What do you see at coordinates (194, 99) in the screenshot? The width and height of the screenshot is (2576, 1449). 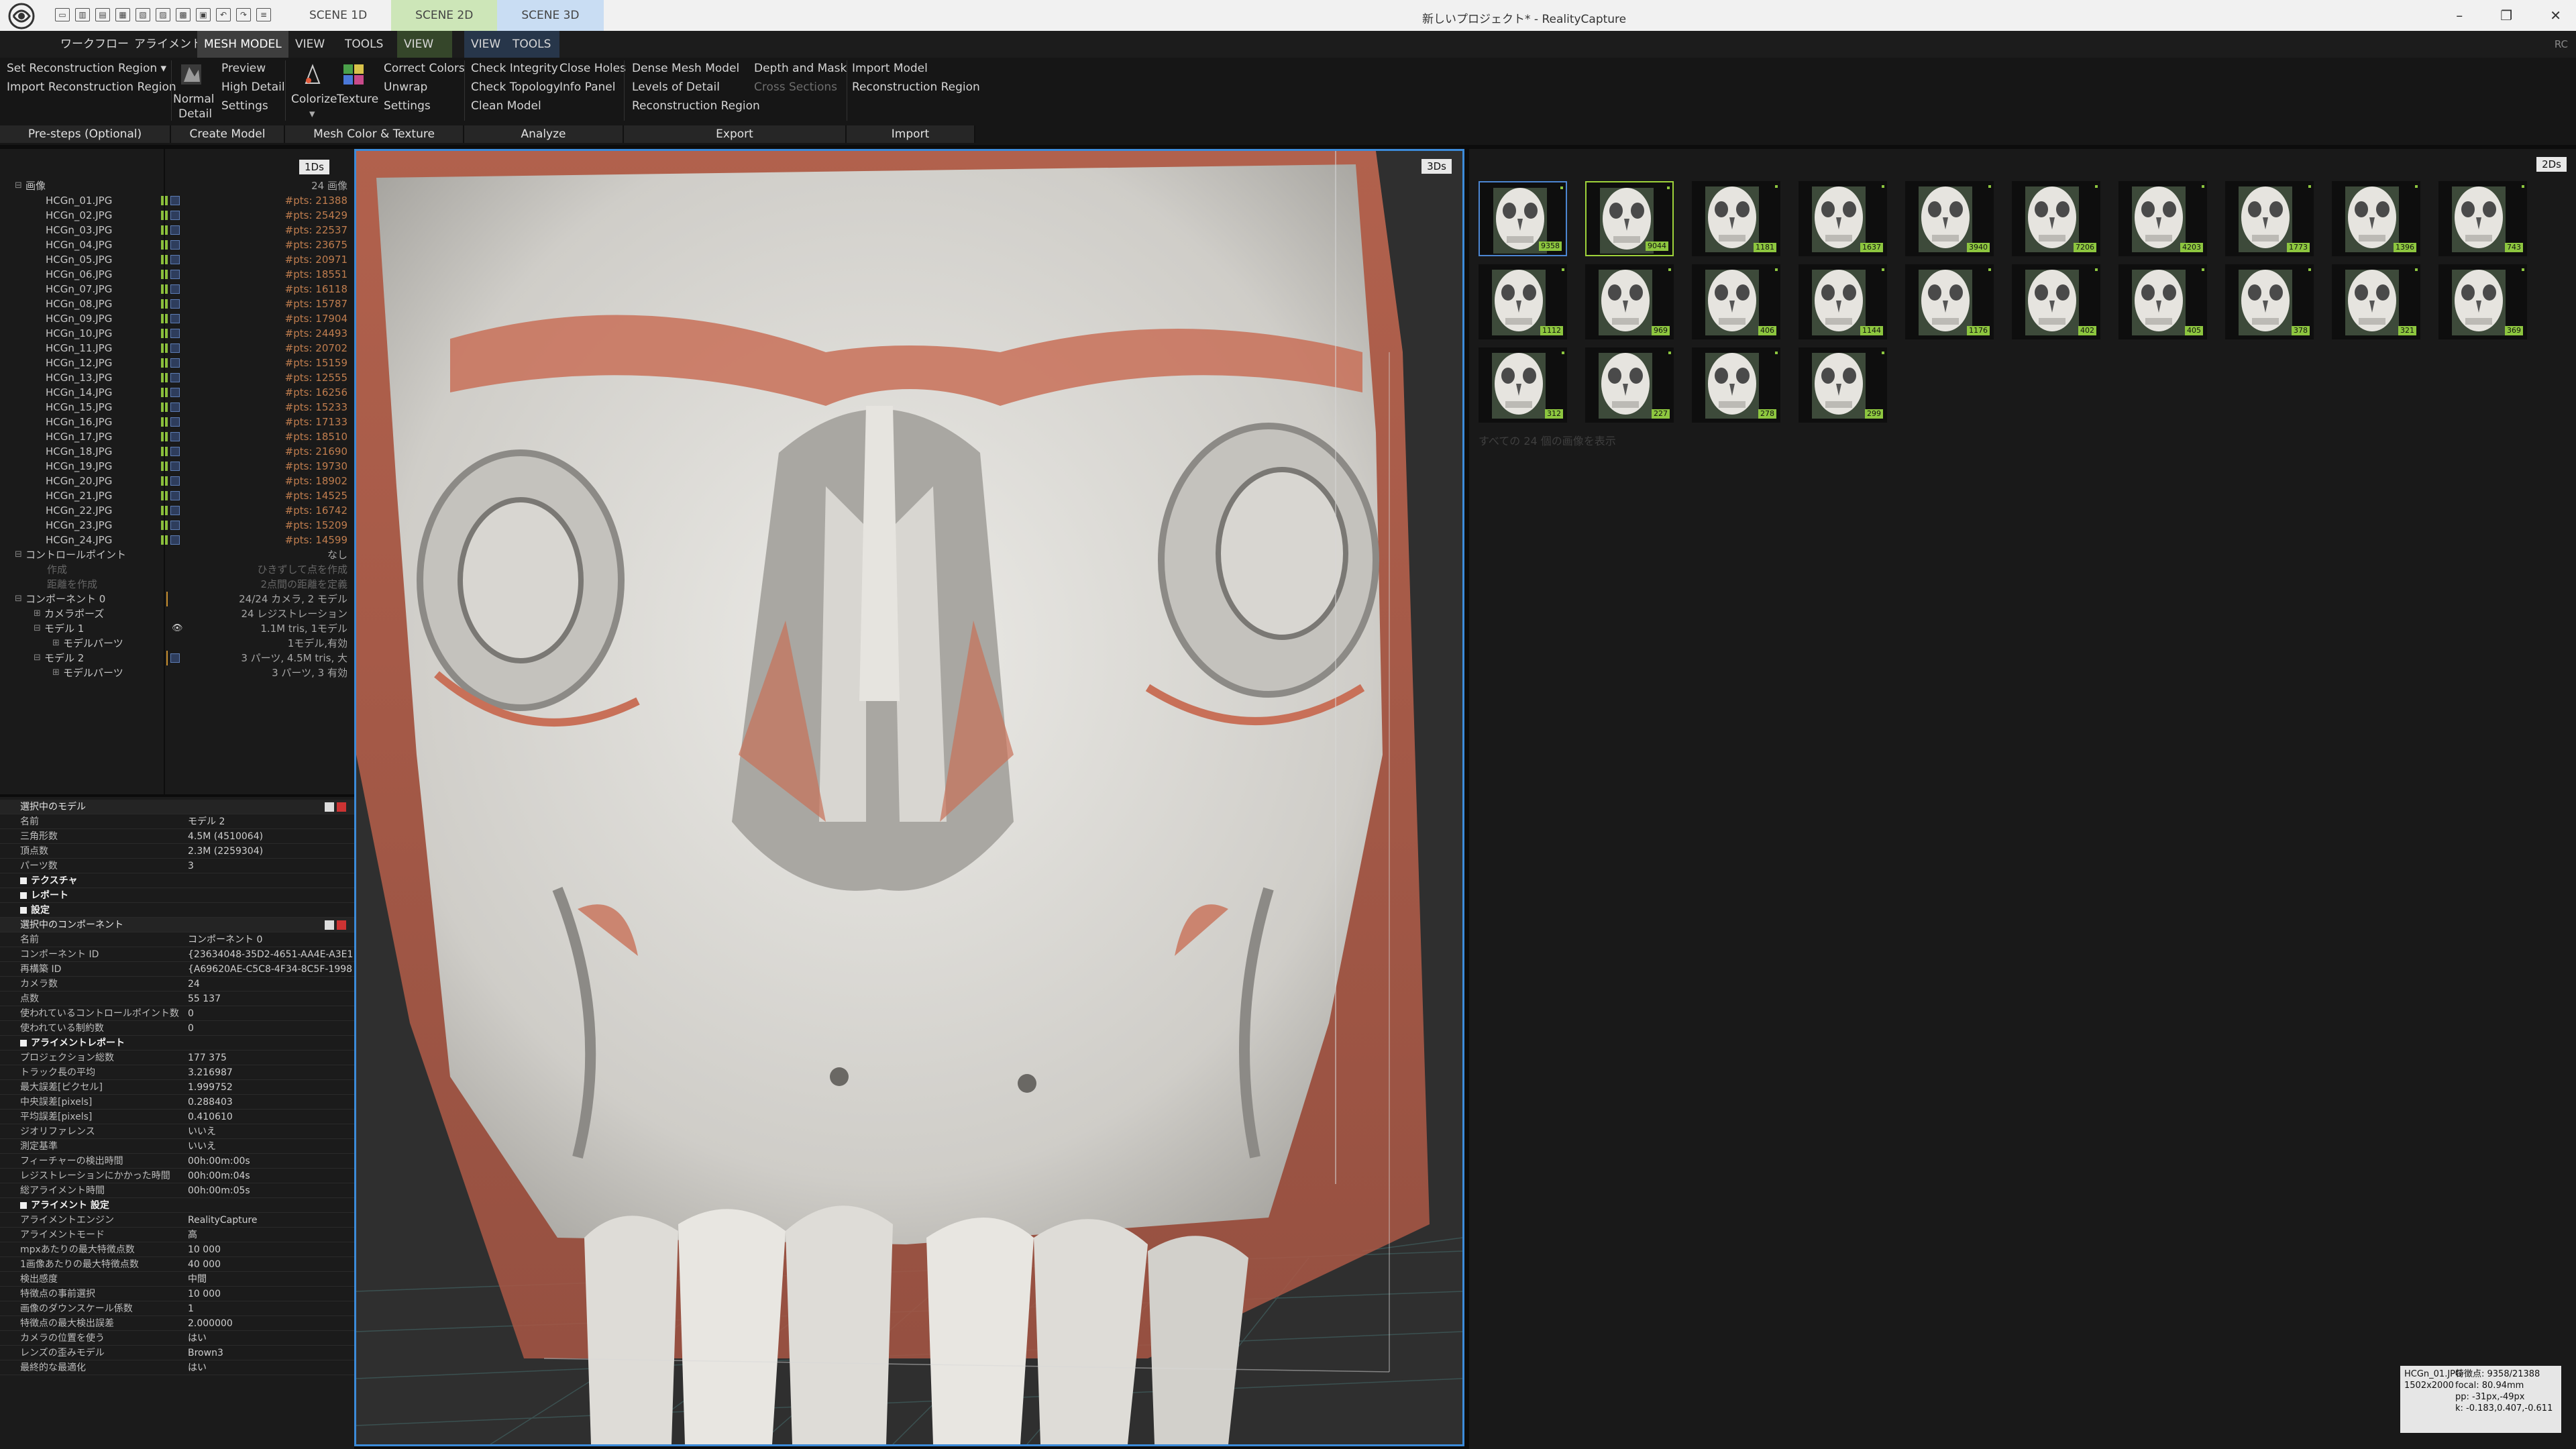 I see `normal-detail-button: Normal` at bounding box center [194, 99].